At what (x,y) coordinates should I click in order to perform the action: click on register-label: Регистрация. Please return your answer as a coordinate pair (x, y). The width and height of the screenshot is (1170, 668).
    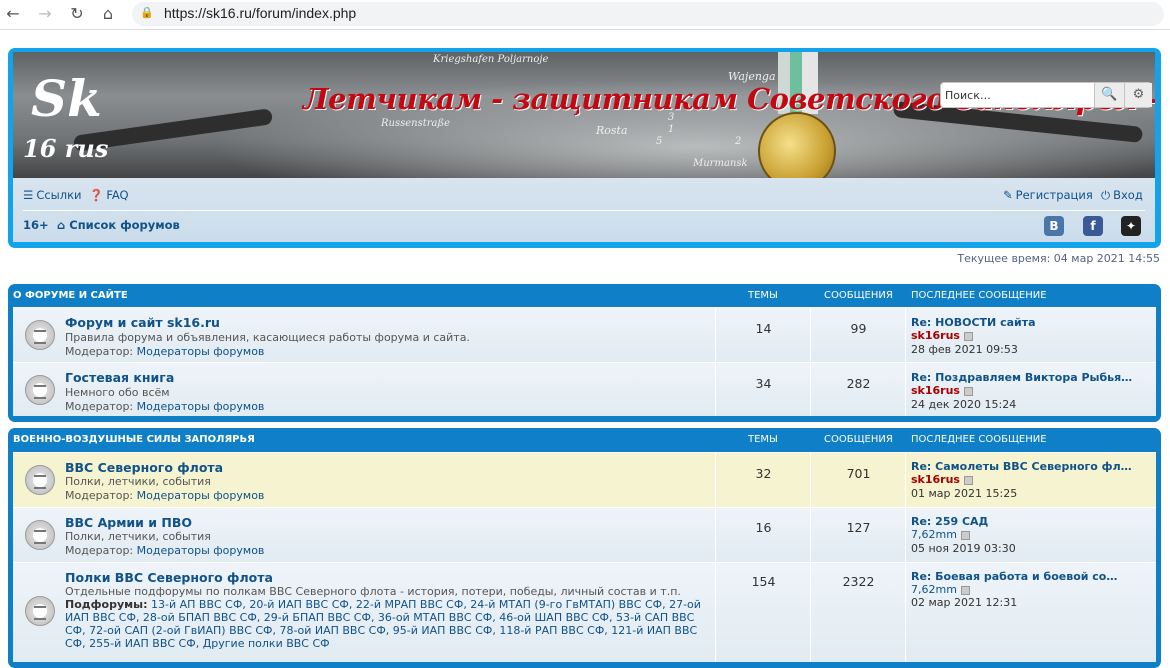
    Looking at the image, I should click on (1054, 195).